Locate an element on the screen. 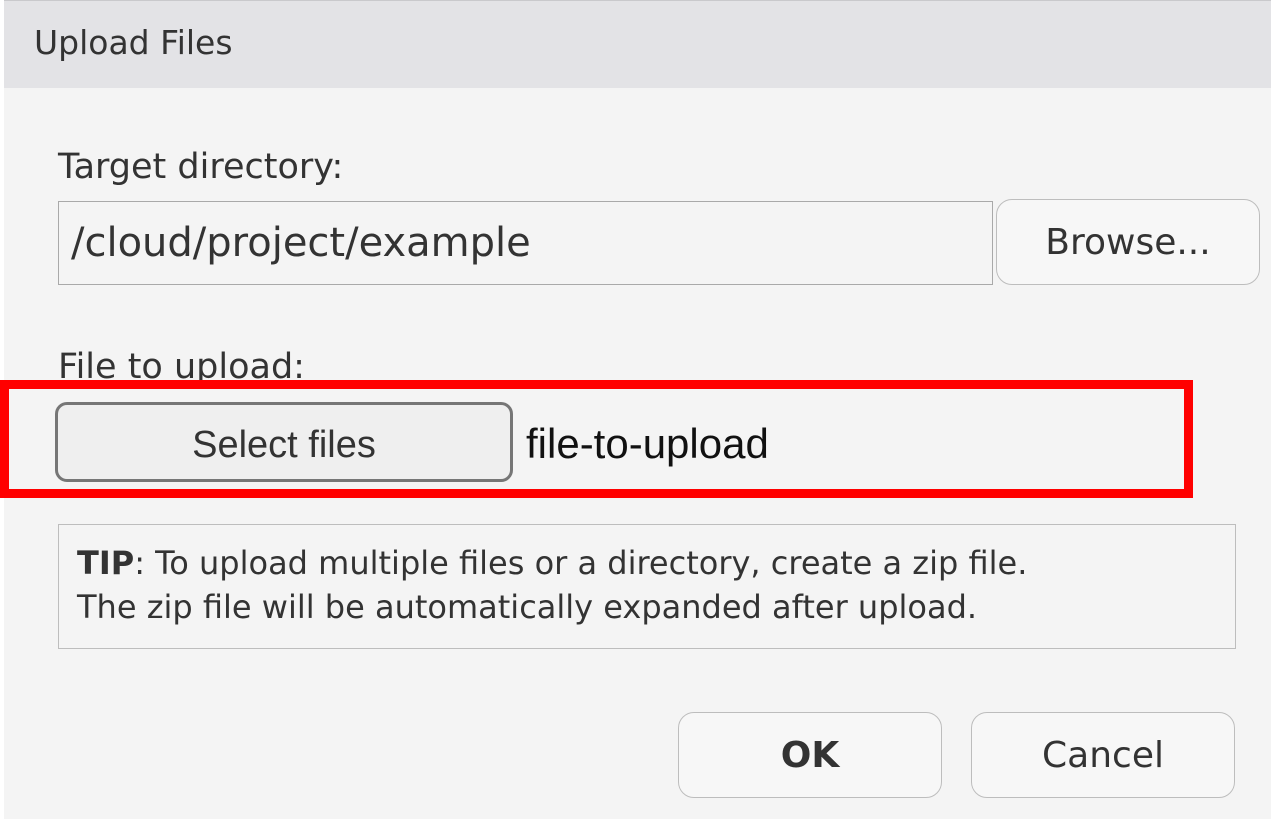 This screenshot has height=821, width=1271. target-directory-input is located at coordinates (525, 243).